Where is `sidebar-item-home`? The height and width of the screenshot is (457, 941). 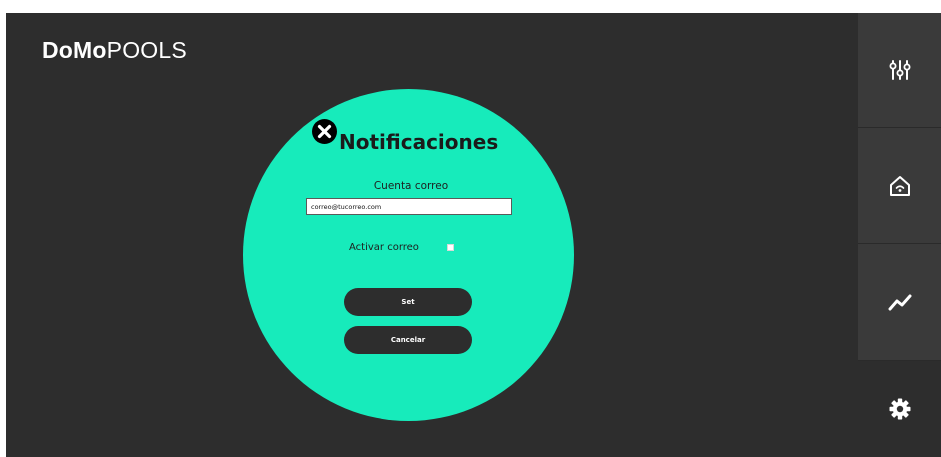 sidebar-item-home is located at coordinates (899, 186).